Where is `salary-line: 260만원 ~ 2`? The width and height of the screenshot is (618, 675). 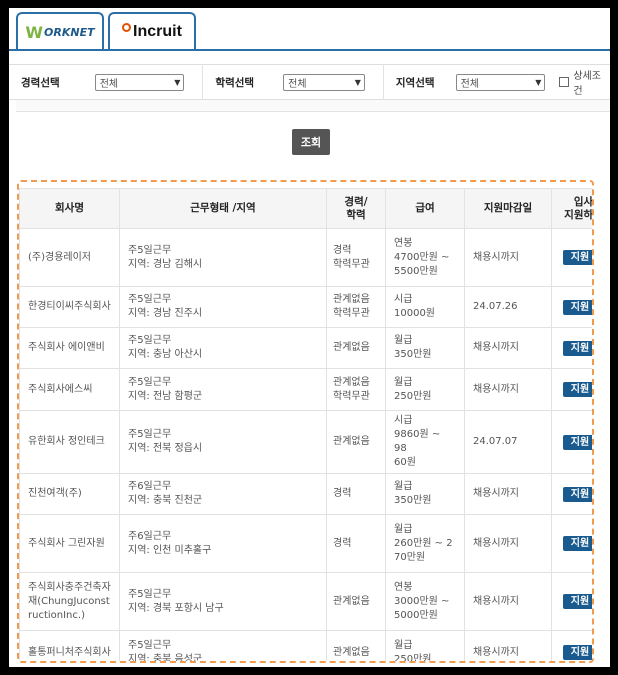
salary-line: 260만원 ~ 2 is located at coordinates (423, 543).